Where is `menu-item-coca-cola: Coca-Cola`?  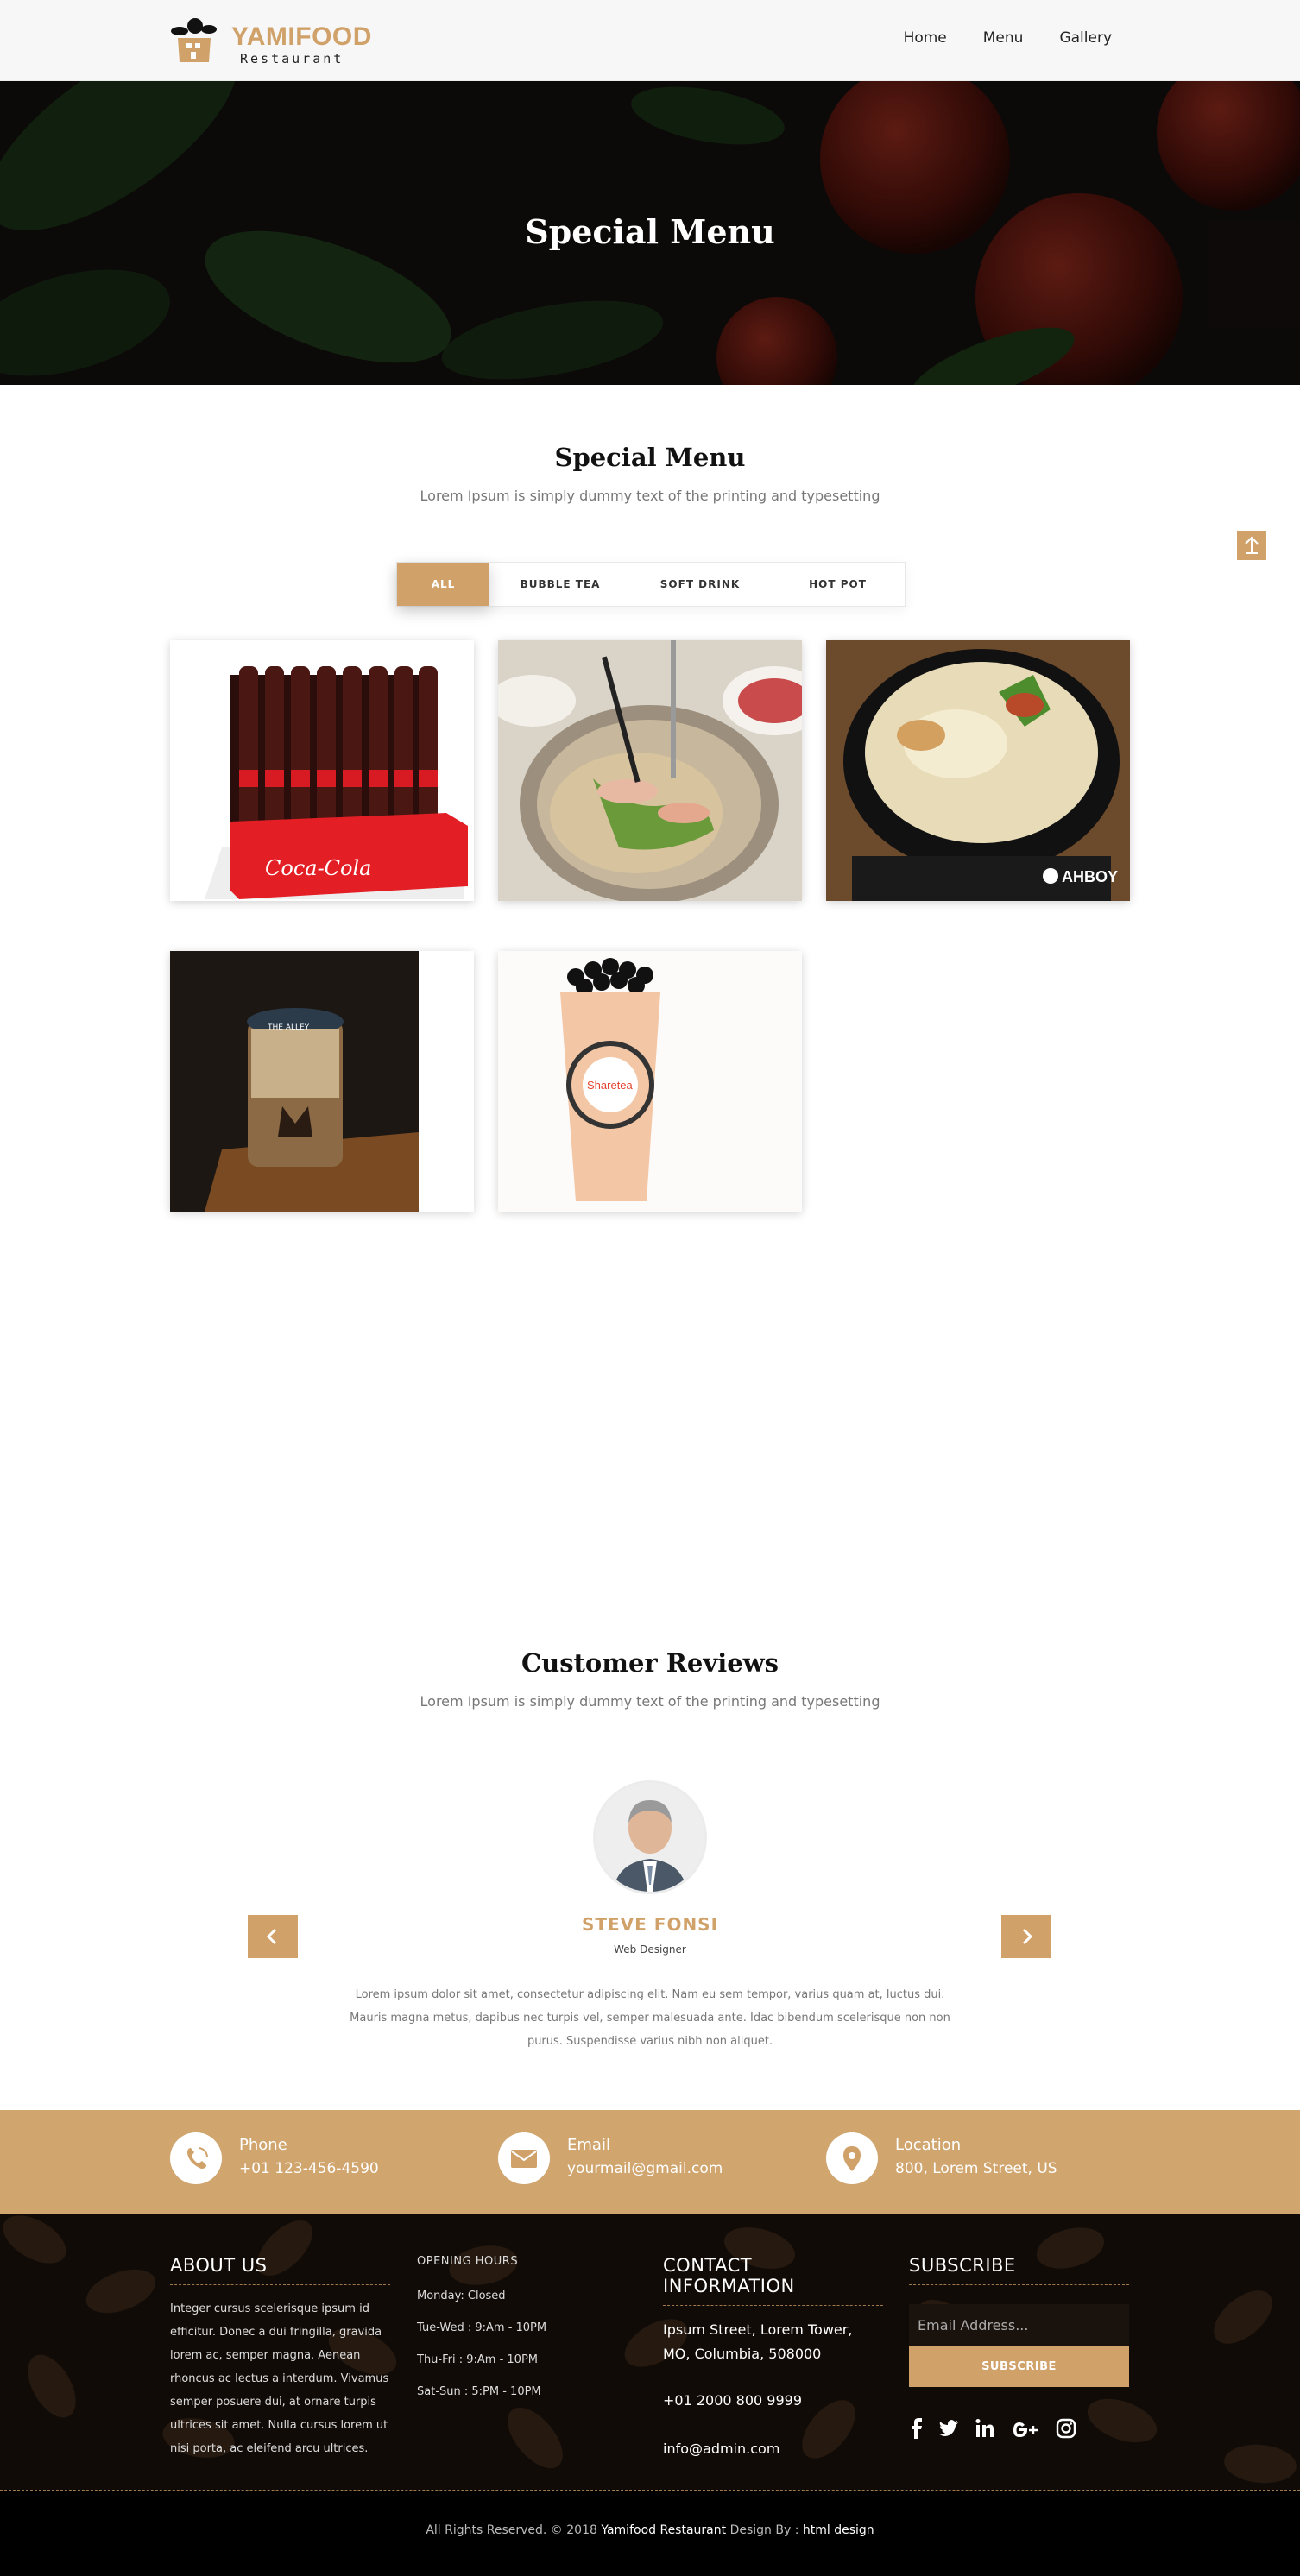
menu-item-coca-cola: Coca-Cola is located at coordinates (322, 770).